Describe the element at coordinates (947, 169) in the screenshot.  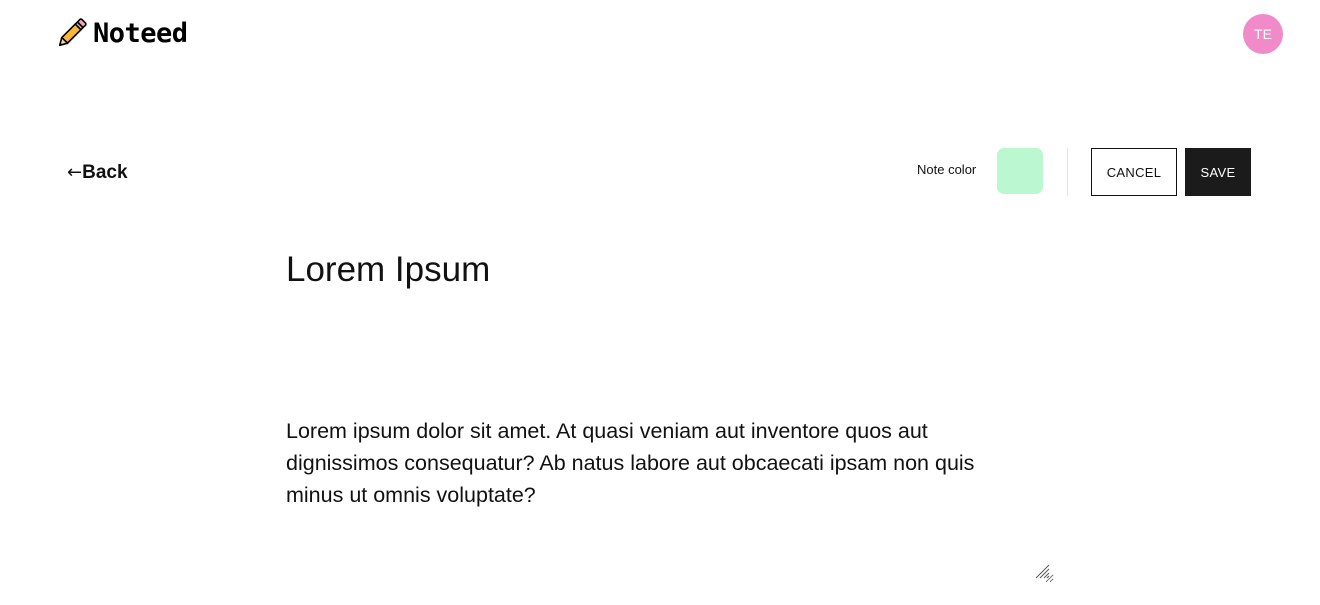
I see `note-color-label: Note color` at that location.